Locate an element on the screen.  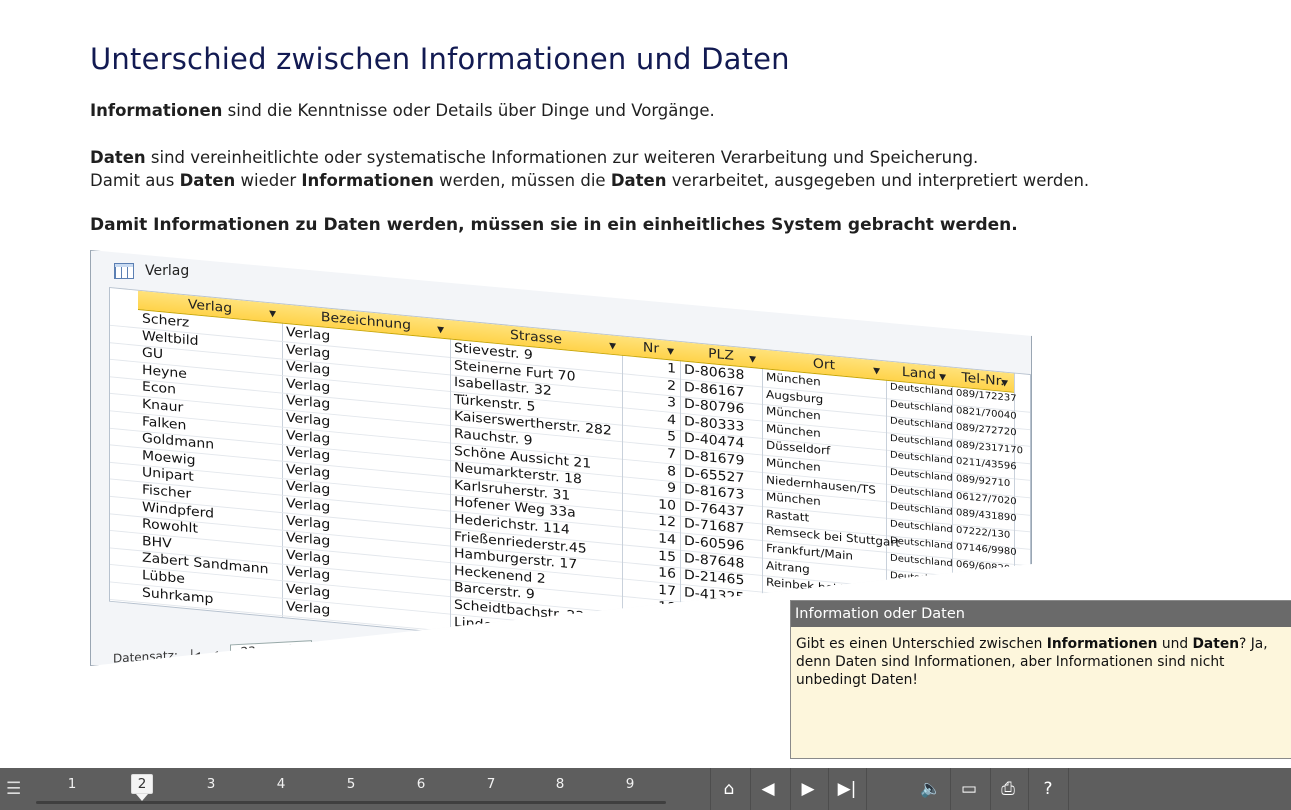
previous-icon: ◀ is located at coordinates (768, 789).